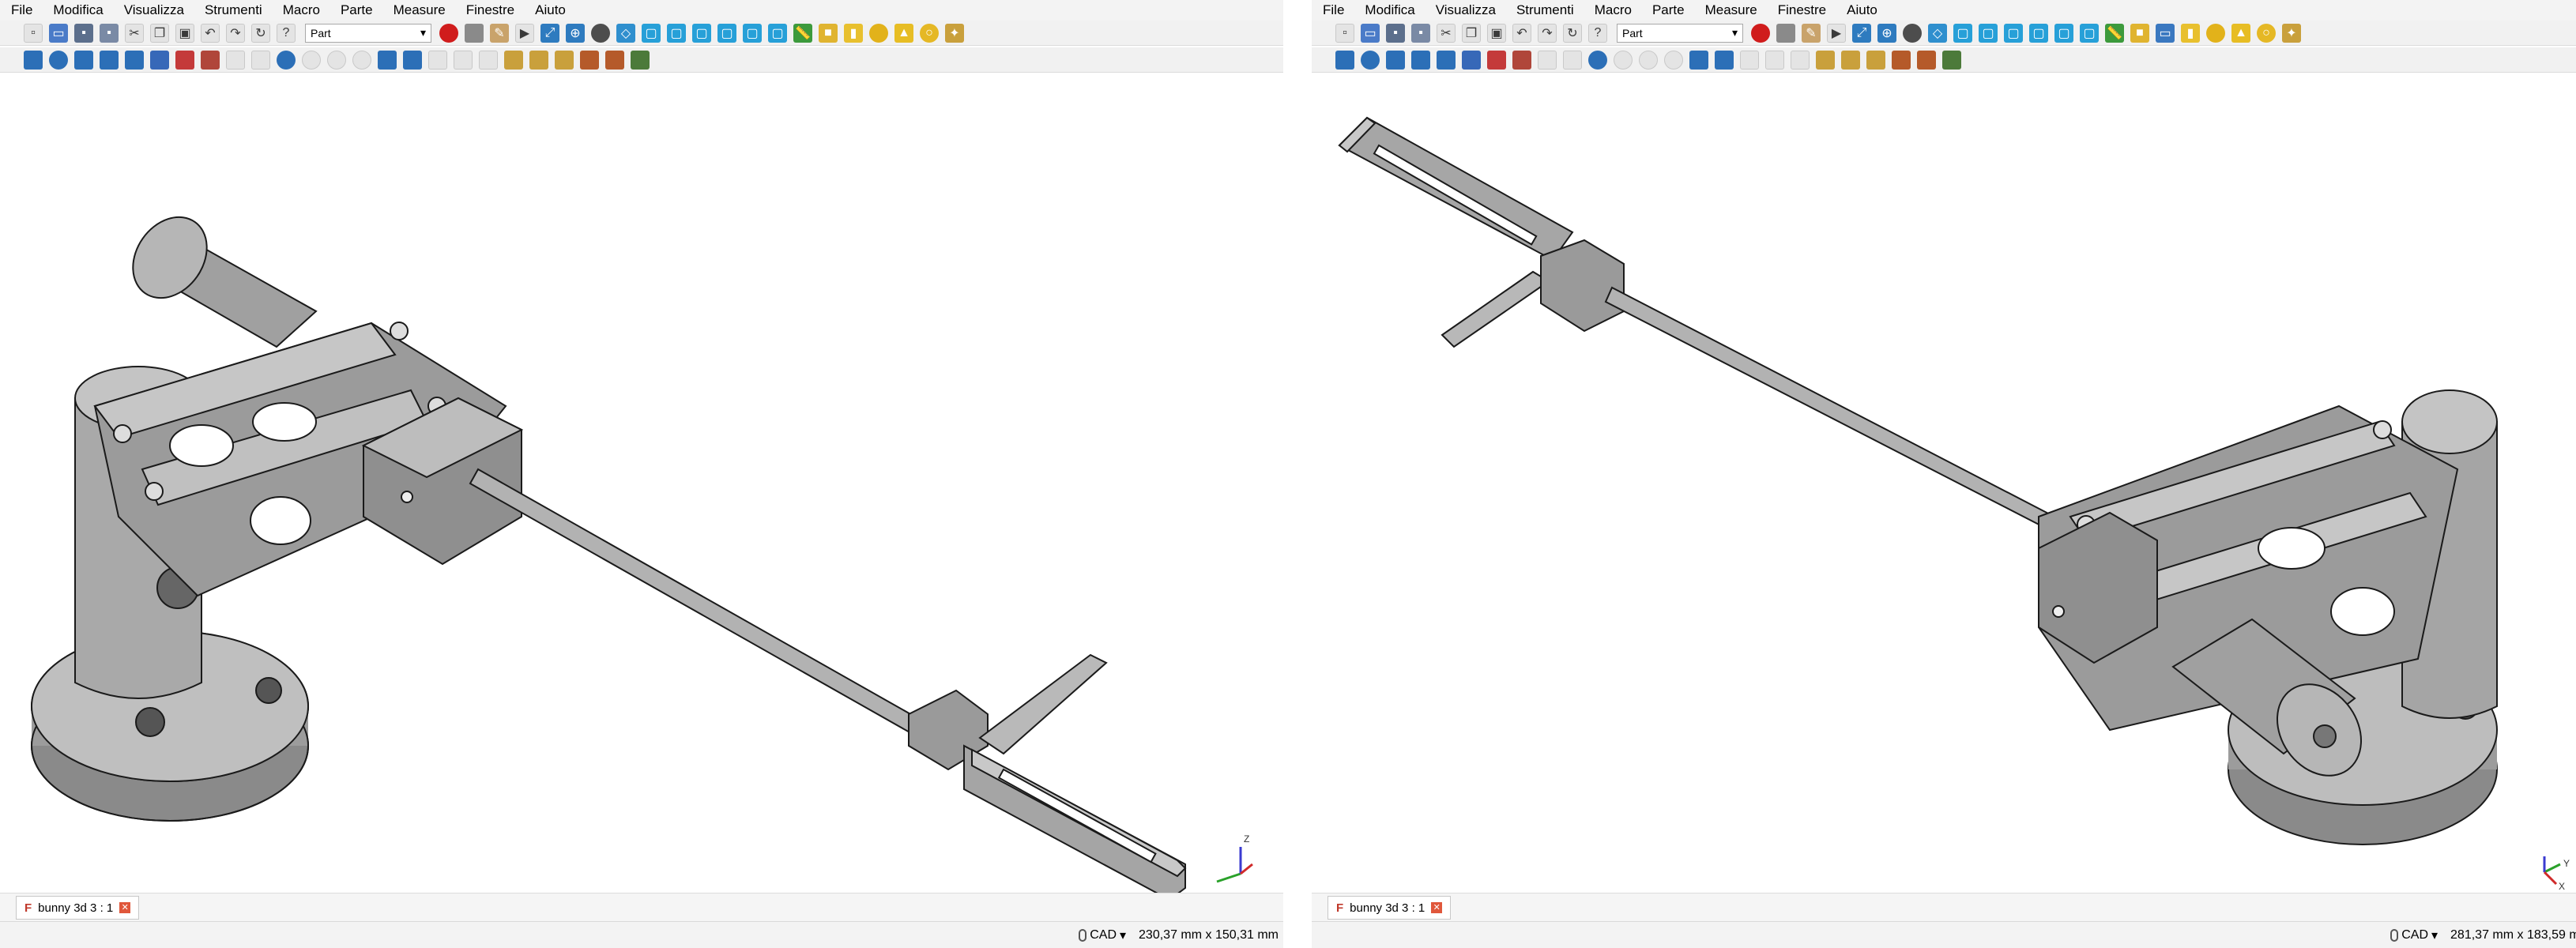  Describe the element at coordinates (1437, 908) in the screenshot. I see `close-icon: ✕` at that location.